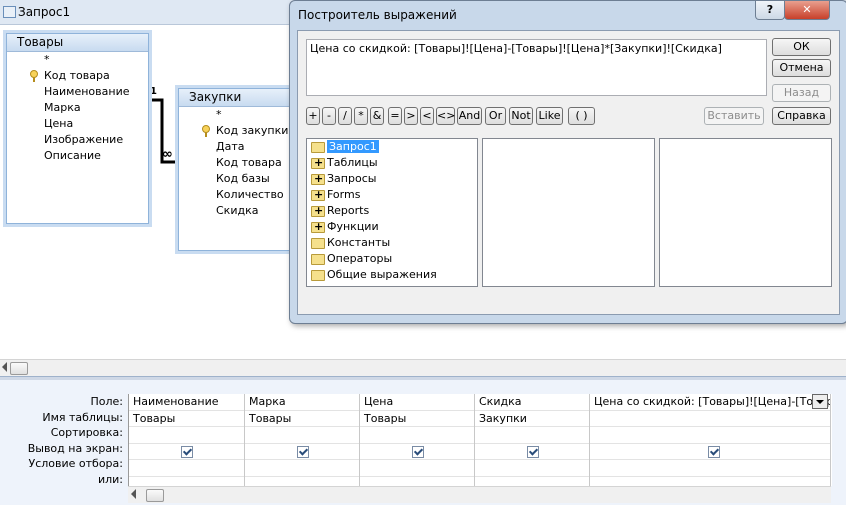  I want to click on tree-item: Запрос1, so click(392, 147).